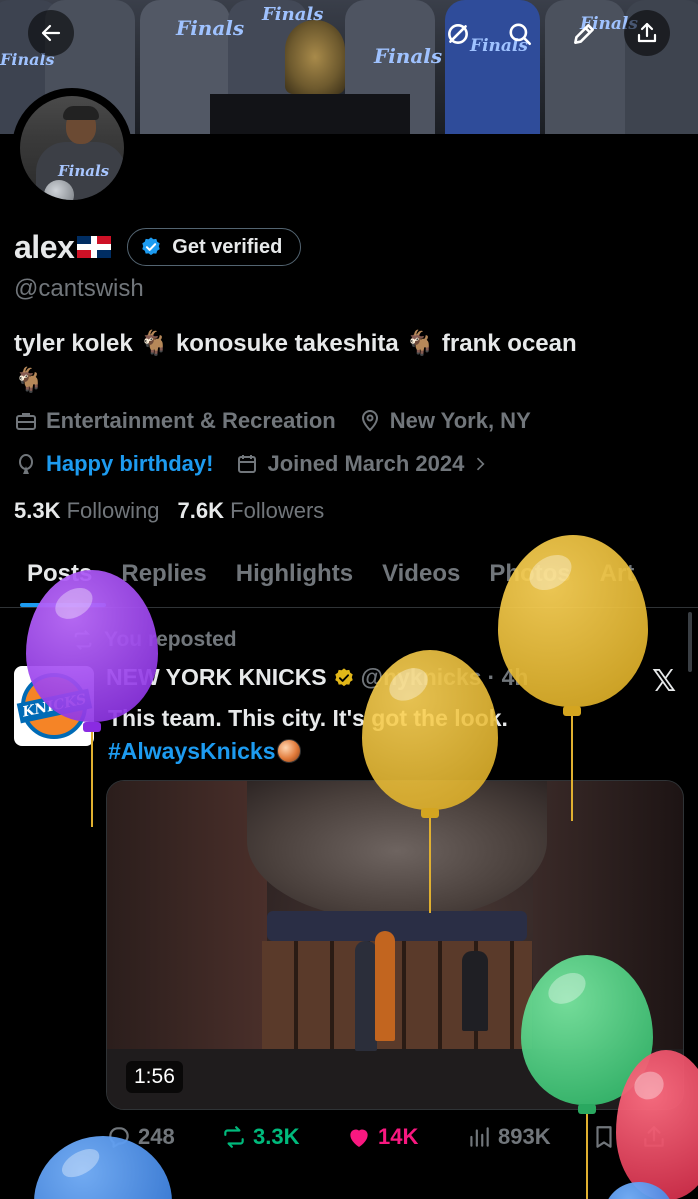  Describe the element at coordinates (289, 751) in the screenshot. I see `knicks-ball-emoji-icon` at that location.